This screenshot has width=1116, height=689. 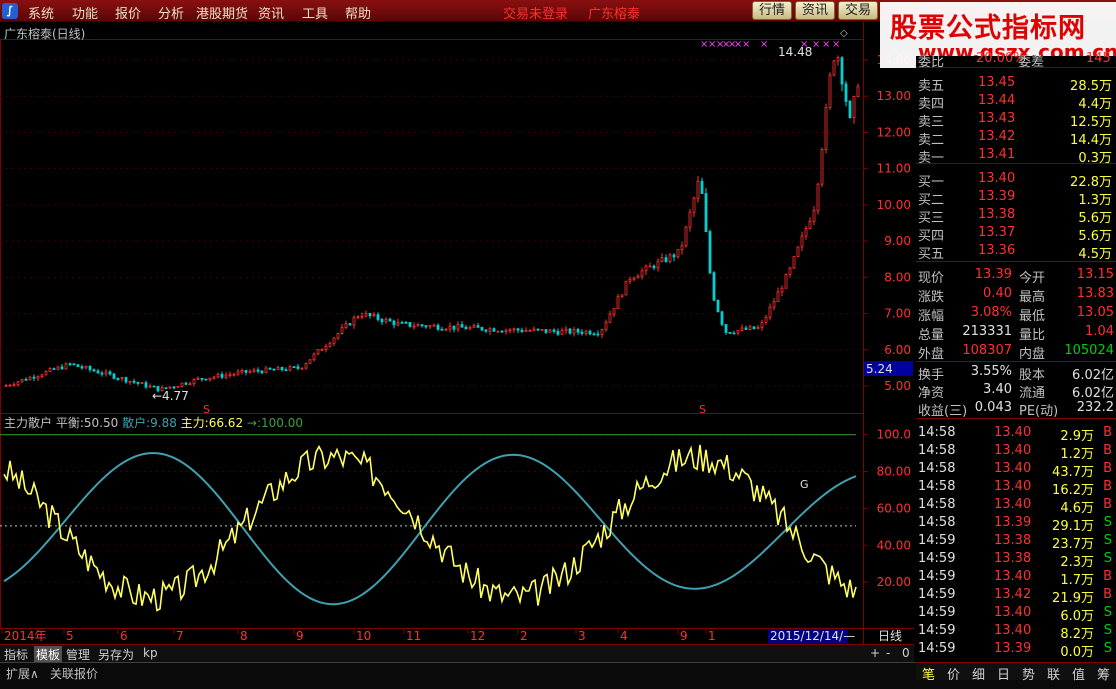 I want to click on sell-level-row: 卖五 13.45 28.5万, so click(x=1016, y=84).